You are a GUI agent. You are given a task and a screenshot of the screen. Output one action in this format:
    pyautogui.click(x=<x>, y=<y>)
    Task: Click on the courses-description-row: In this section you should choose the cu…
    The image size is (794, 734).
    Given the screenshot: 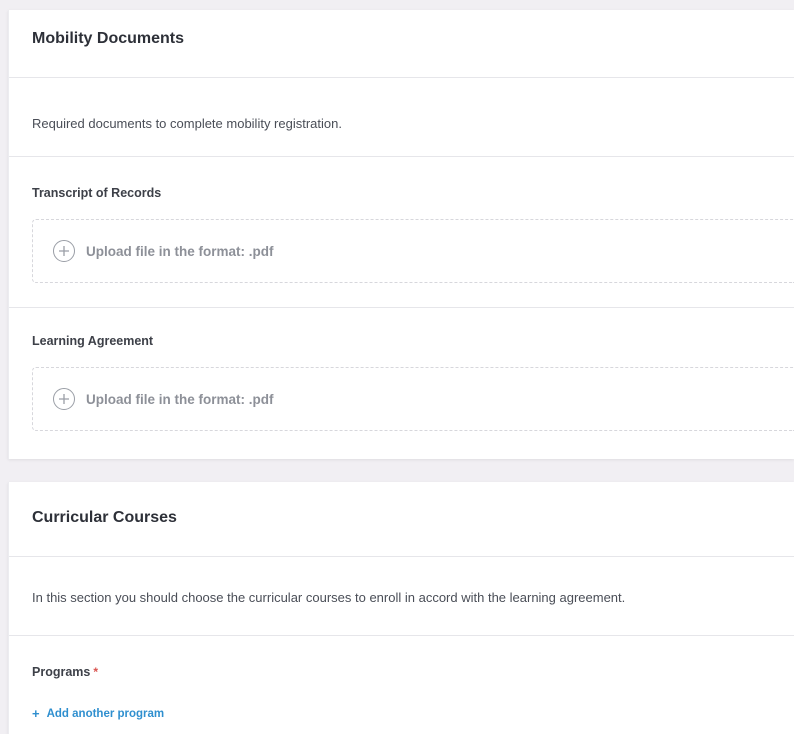 What is the action you would take?
    pyautogui.click(x=401, y=596)
    